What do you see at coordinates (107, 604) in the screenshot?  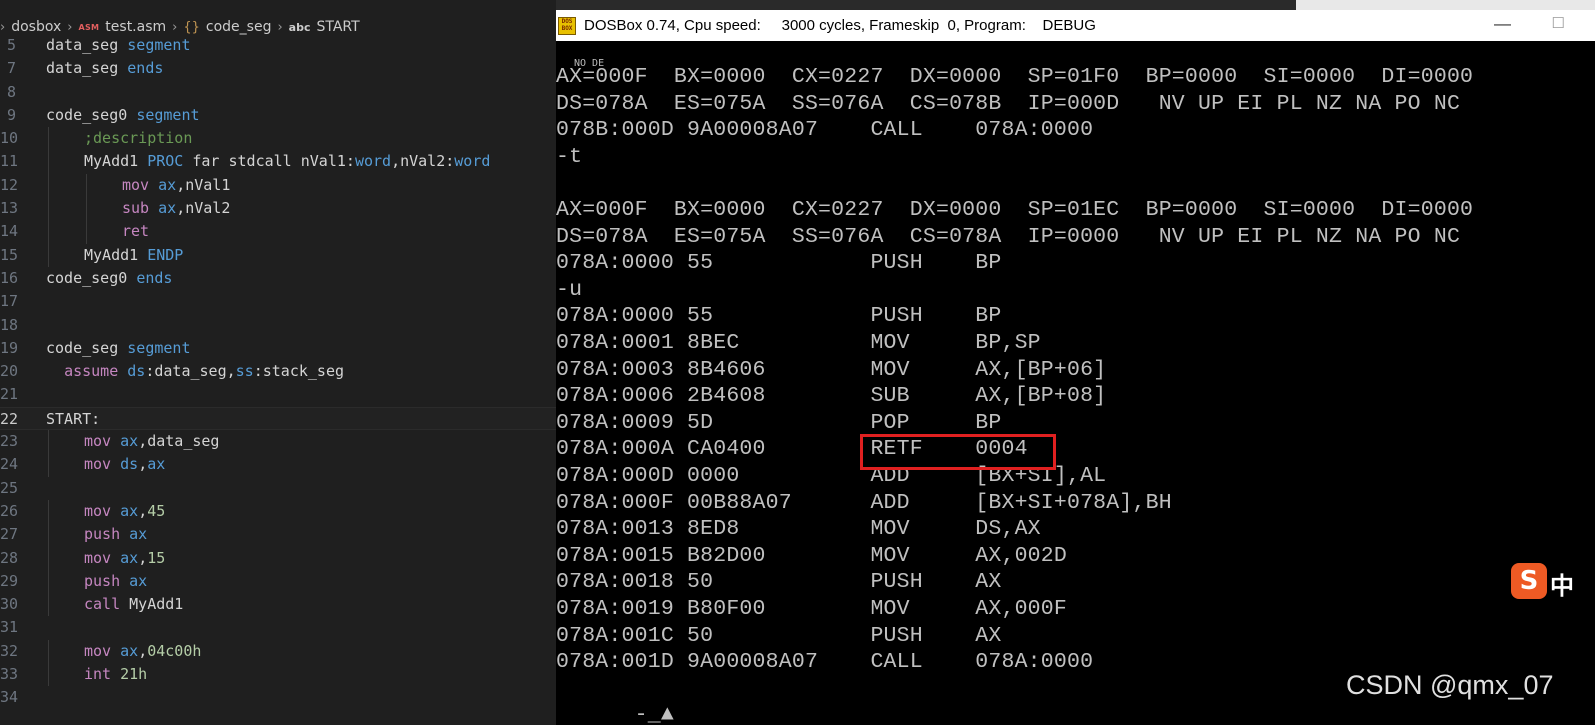 I see `code-token: call` at bounding box center [107, 604].